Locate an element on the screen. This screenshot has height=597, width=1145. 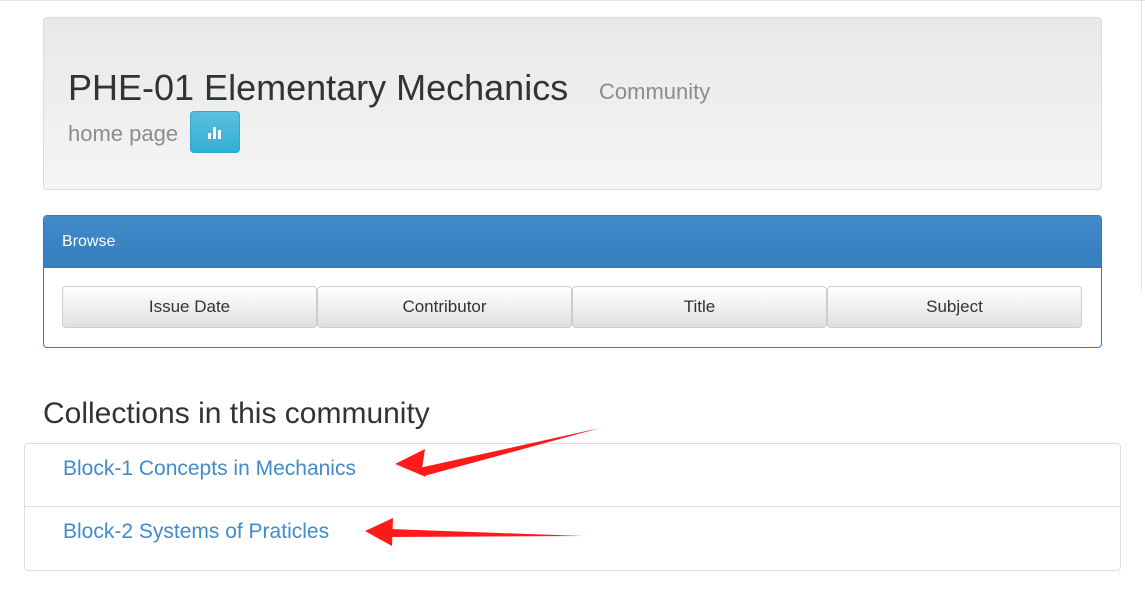
browse-title-button: Title is located at coordinates (699, 307).